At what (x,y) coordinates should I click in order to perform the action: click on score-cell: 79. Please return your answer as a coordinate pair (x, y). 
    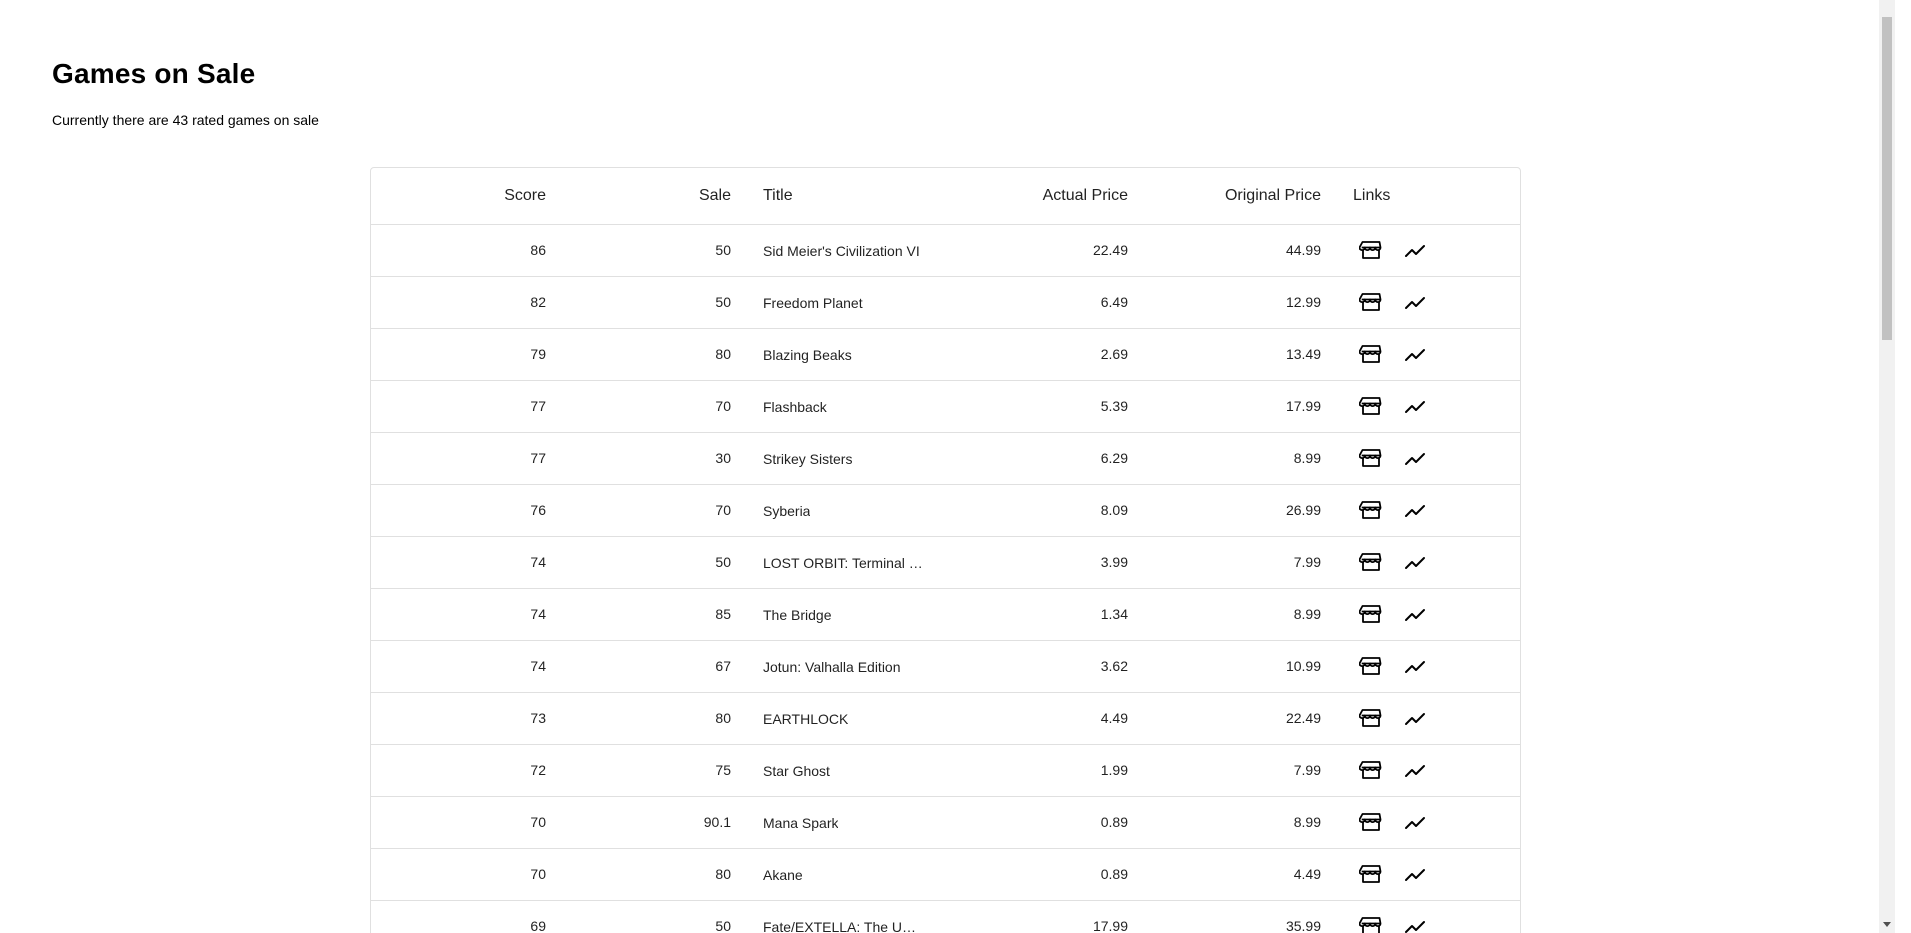
    Looking at the image, I should click on (458, 354).